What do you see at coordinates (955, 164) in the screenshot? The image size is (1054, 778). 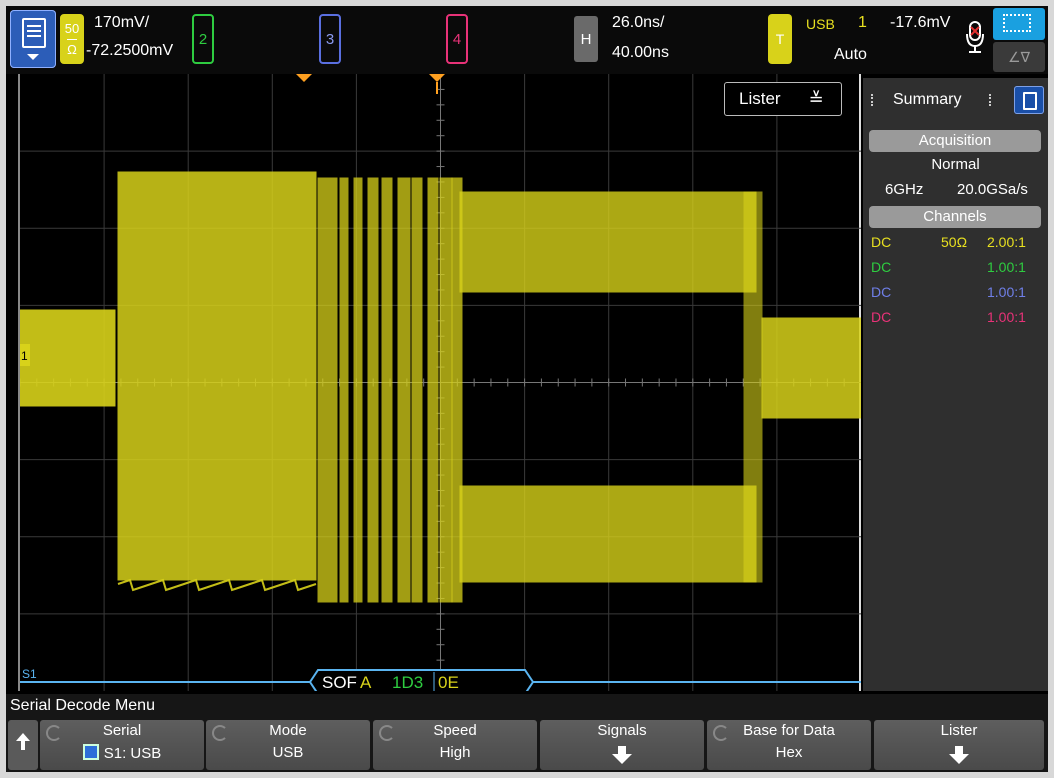 I see `acquisition-mode: Normal` at bounding box center [955, 164].